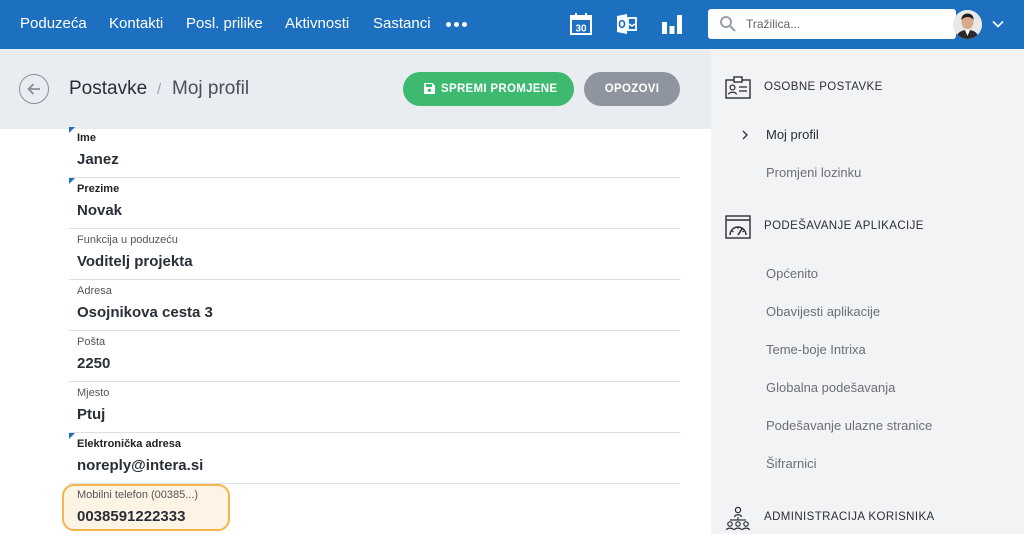 Image resolution: width=1024 pixels, height=534 pixels. Describe the element at coordinates (402, 23) in the screenshot. I see `nav-item-sastanci: Sastanci` at that location.